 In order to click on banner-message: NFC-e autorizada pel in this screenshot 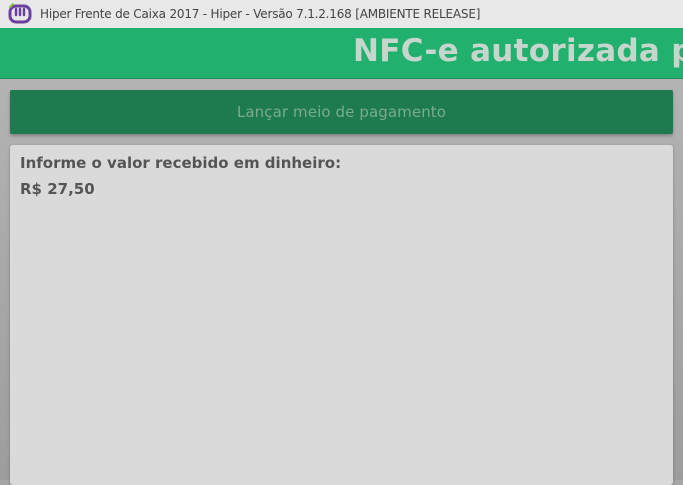, I will do `click(518, 51)`.